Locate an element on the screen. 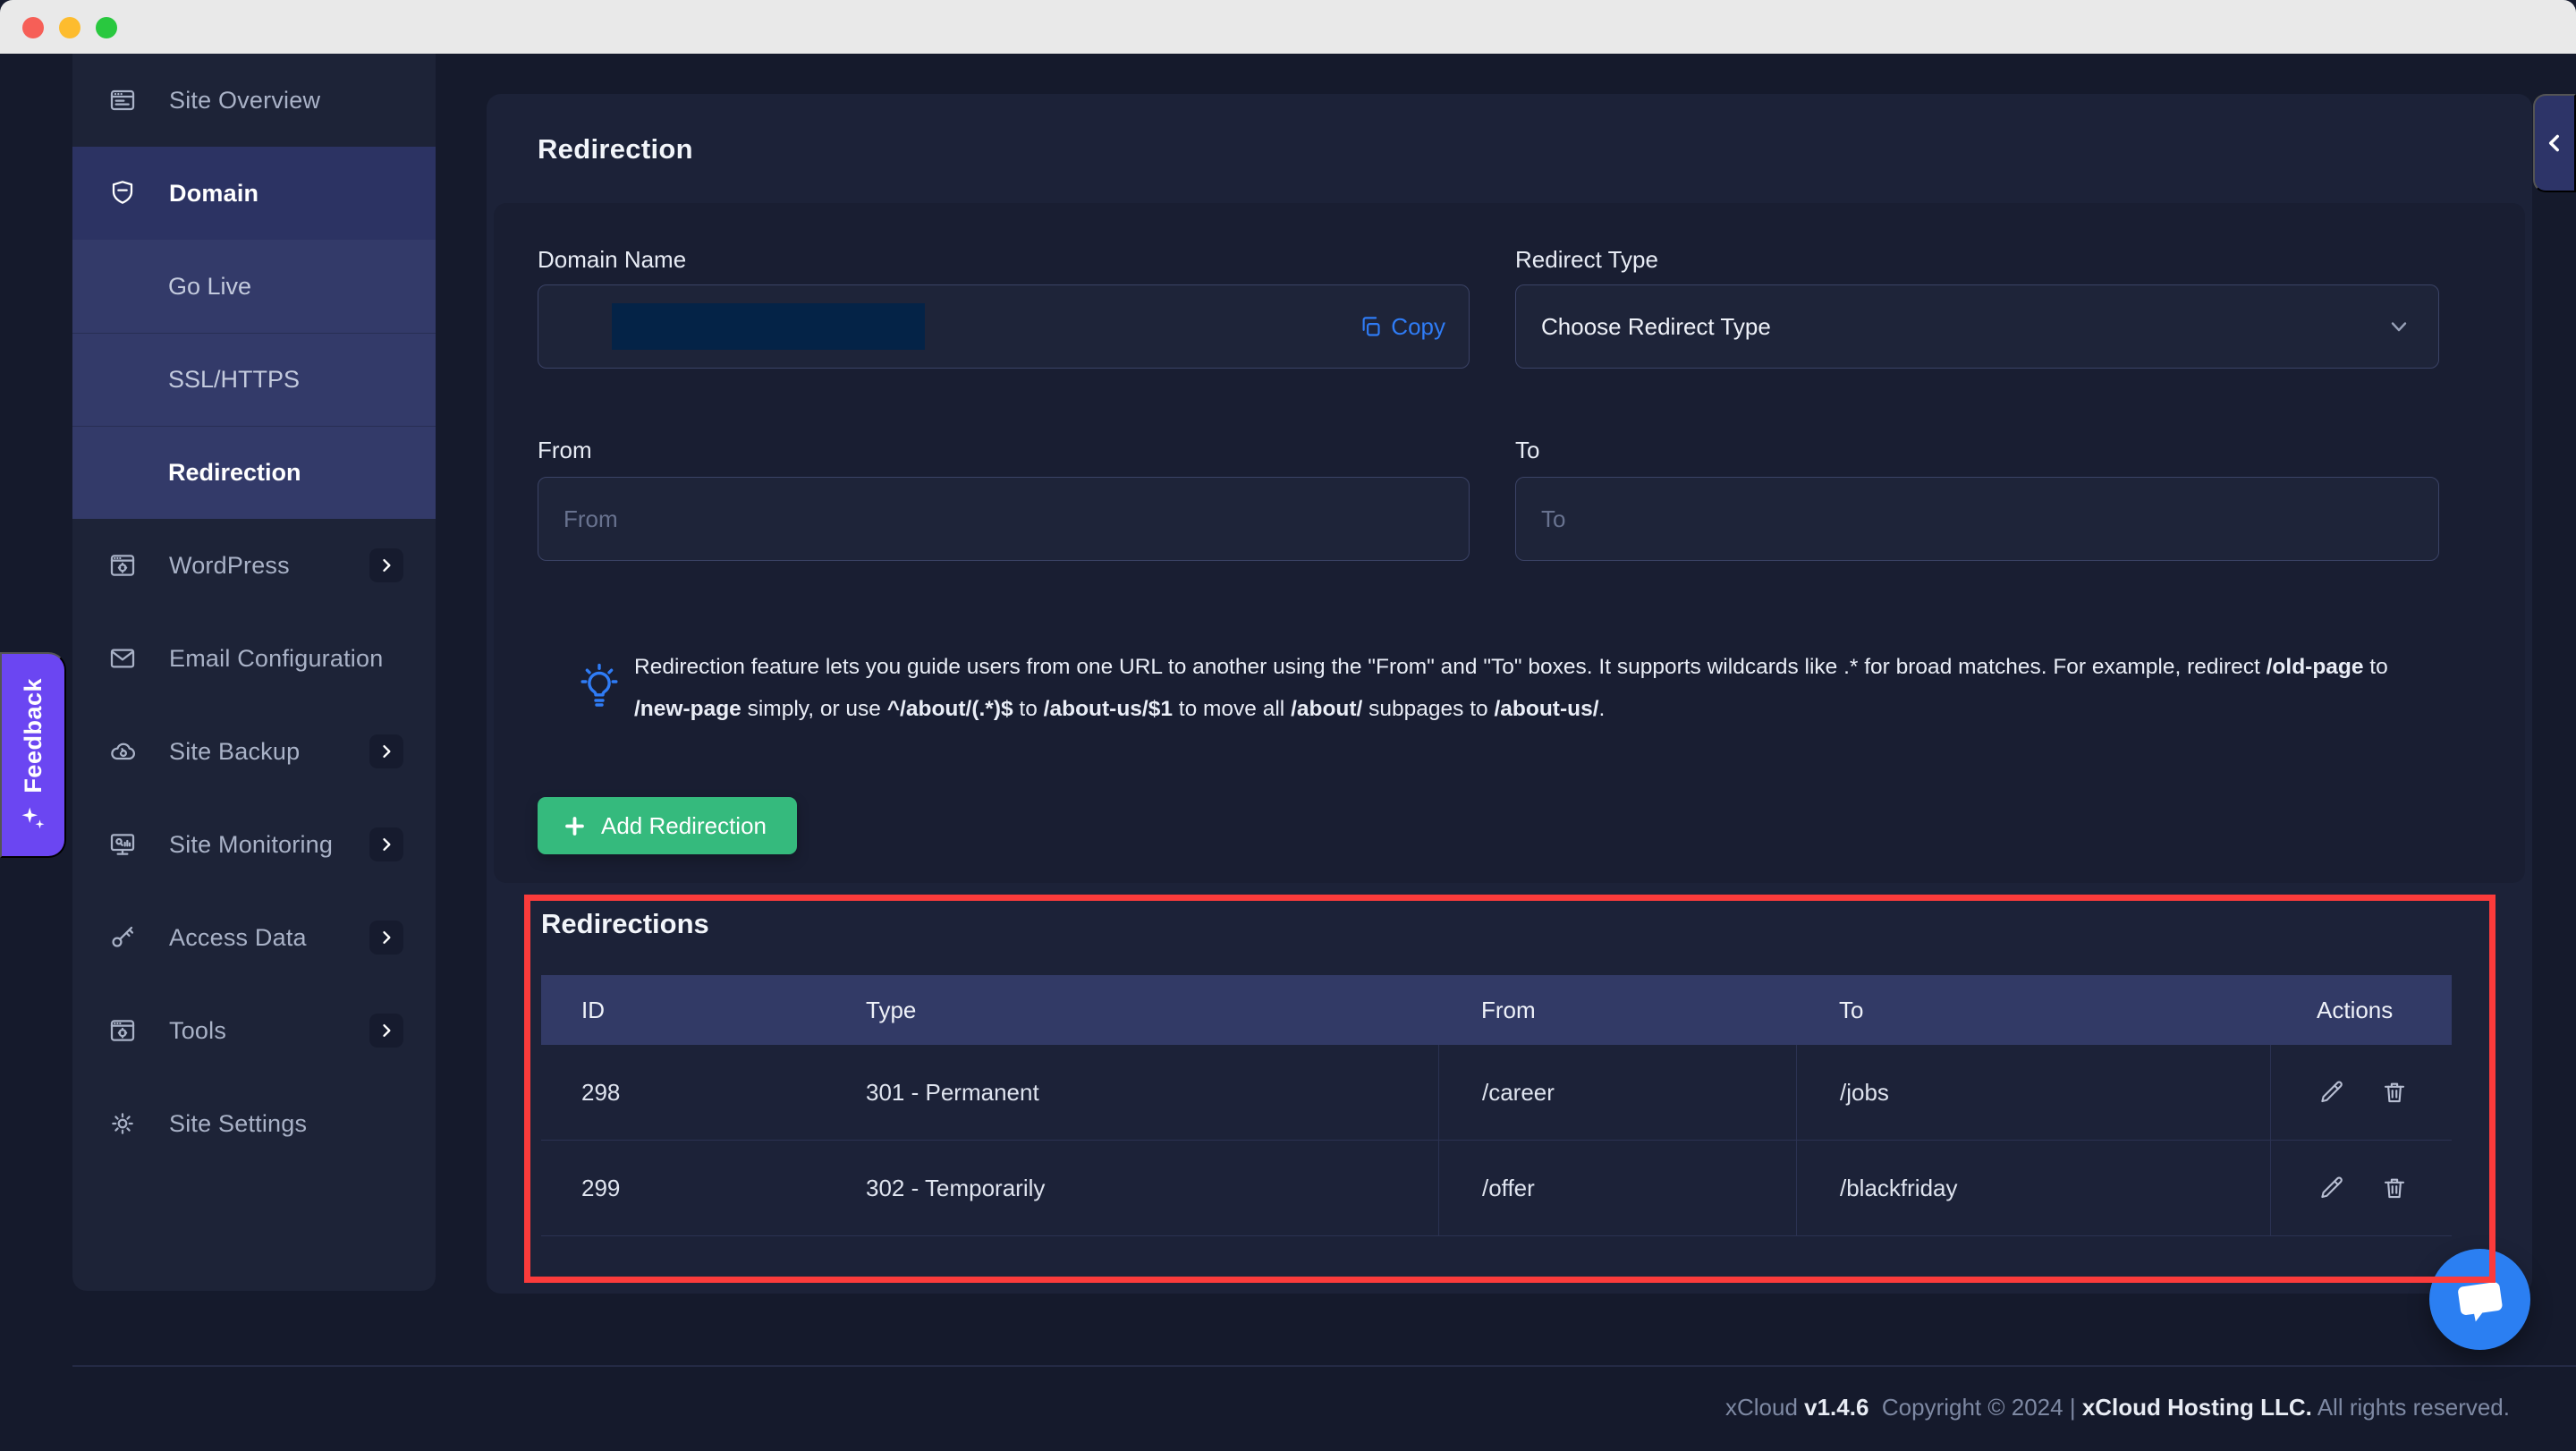 The image size is (2576, 1451). column-header-id: ID is located at coordinates (593, 1010).